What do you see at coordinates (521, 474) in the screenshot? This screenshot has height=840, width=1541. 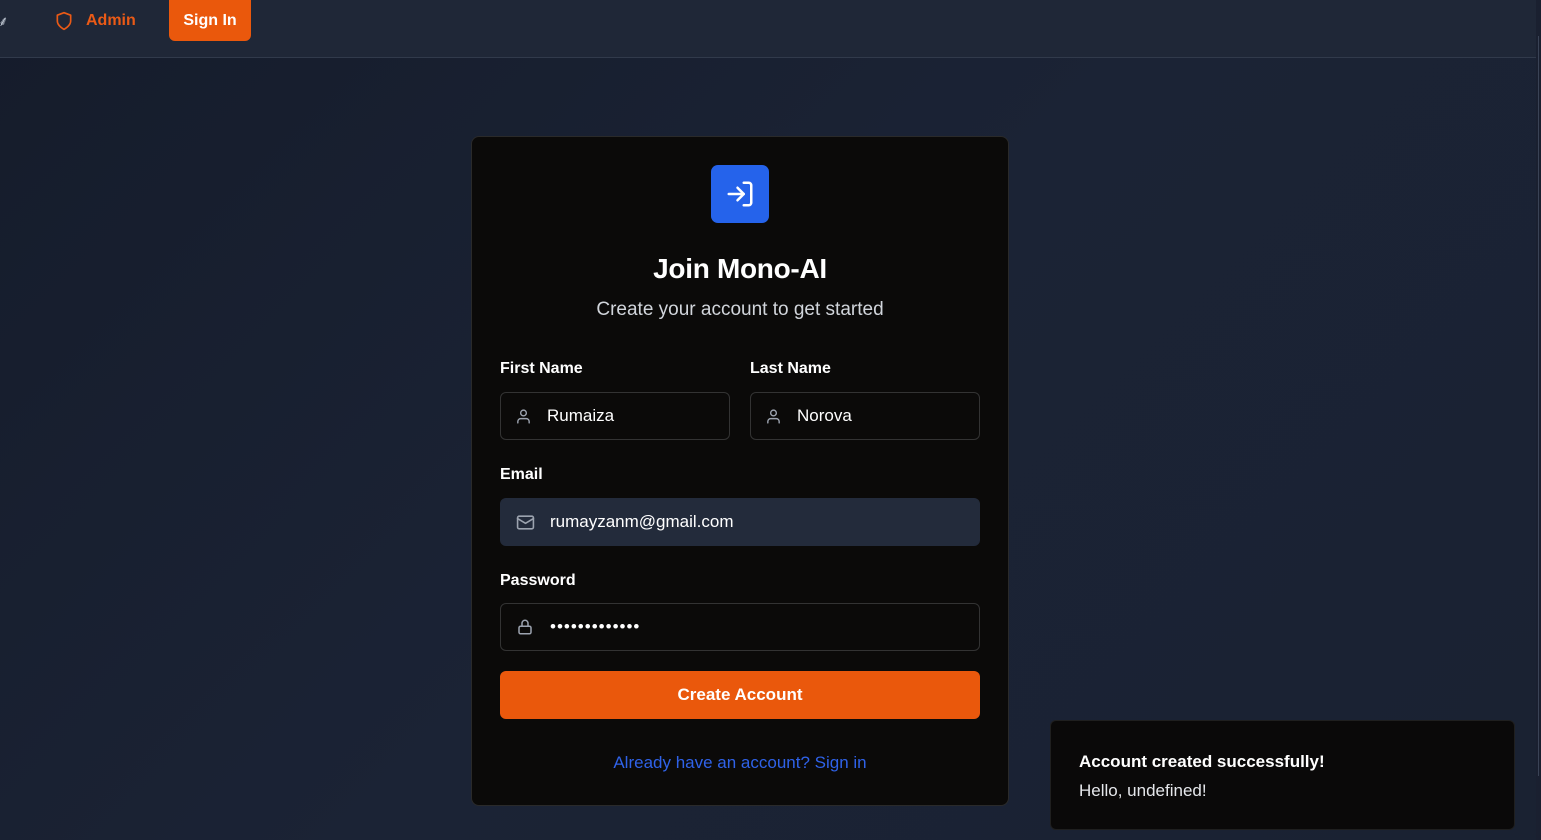 I see `email-label: Email` at bounding box center [521, 474].